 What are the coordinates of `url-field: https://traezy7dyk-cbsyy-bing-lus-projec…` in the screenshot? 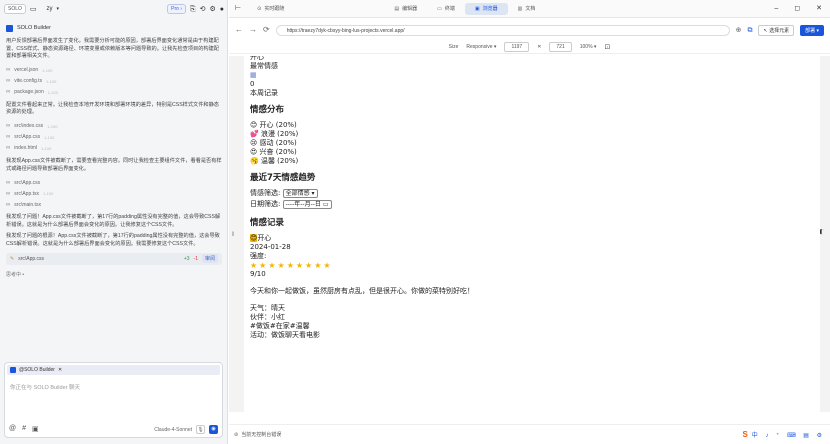 It's located at (502, 30).